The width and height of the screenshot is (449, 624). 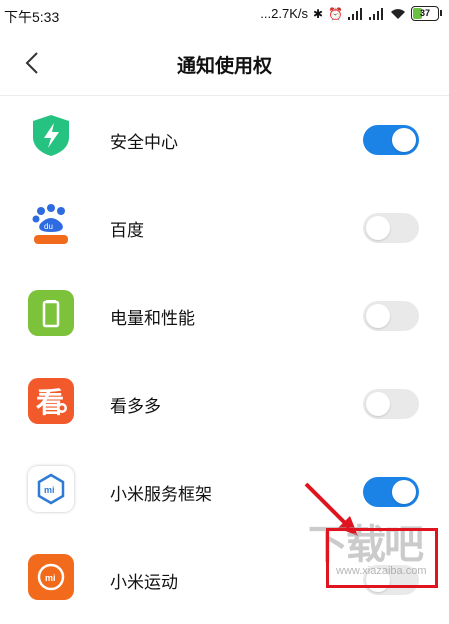 I want to click on app-name: 电量和性能, so click(x=152, y=319).